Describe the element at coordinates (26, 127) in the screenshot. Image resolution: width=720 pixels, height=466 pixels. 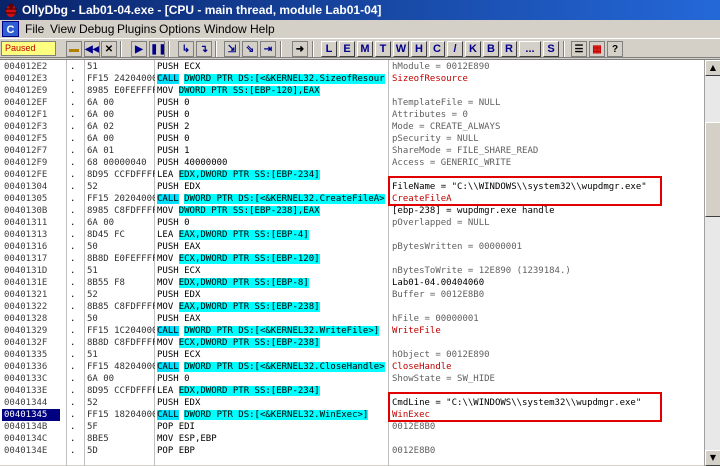
I see `row-address: 004012F3` at that location.